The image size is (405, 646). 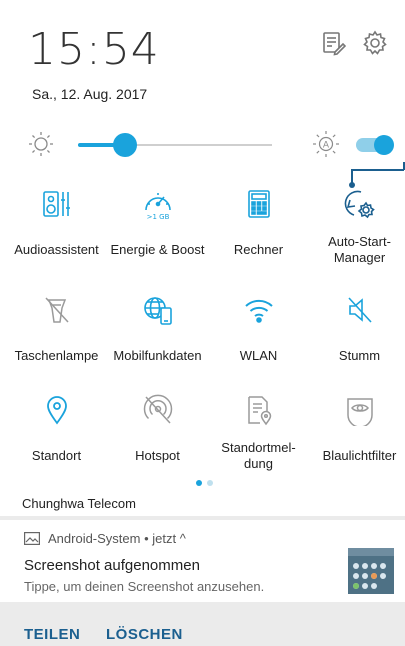 I want to click on svg-text: A, so click(x=326, y=146).